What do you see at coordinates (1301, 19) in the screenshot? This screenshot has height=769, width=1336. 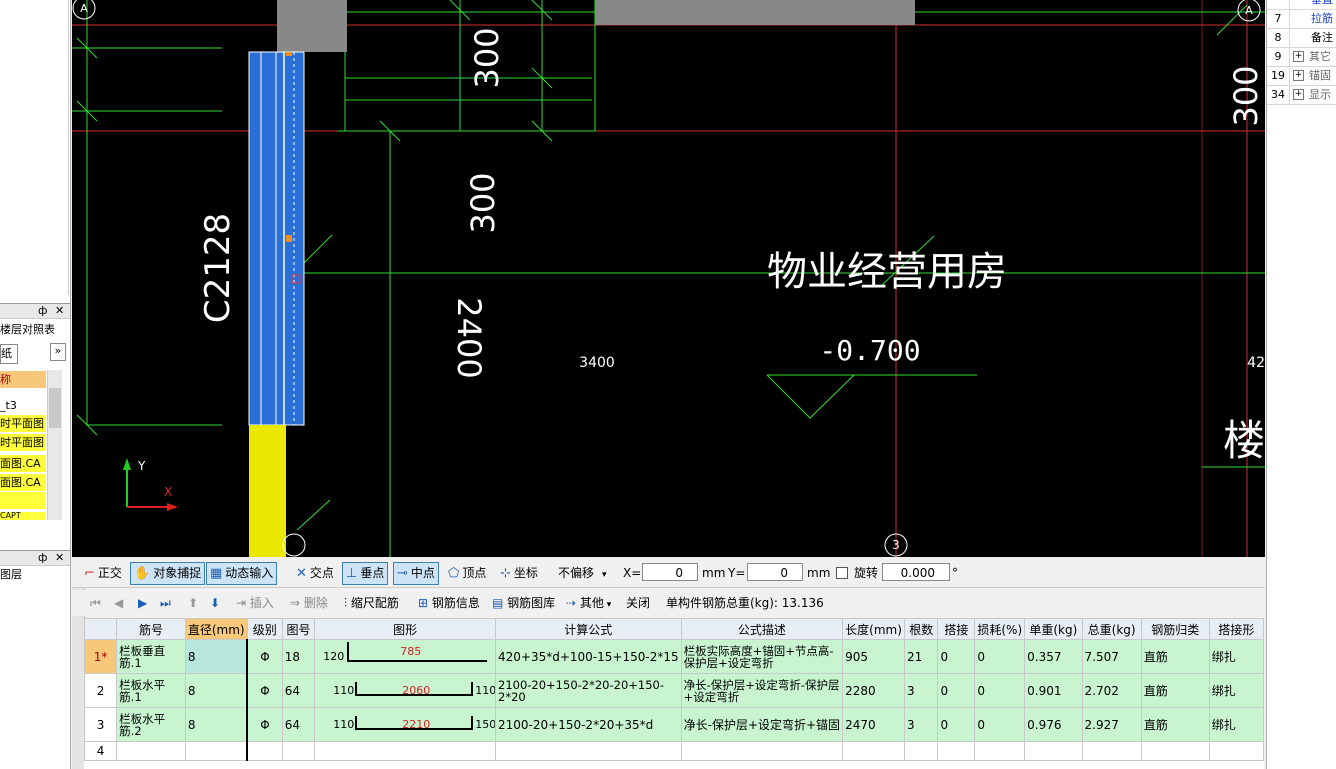 I see `property-row: 7 拉筋` at bounding box center [1301, 19].